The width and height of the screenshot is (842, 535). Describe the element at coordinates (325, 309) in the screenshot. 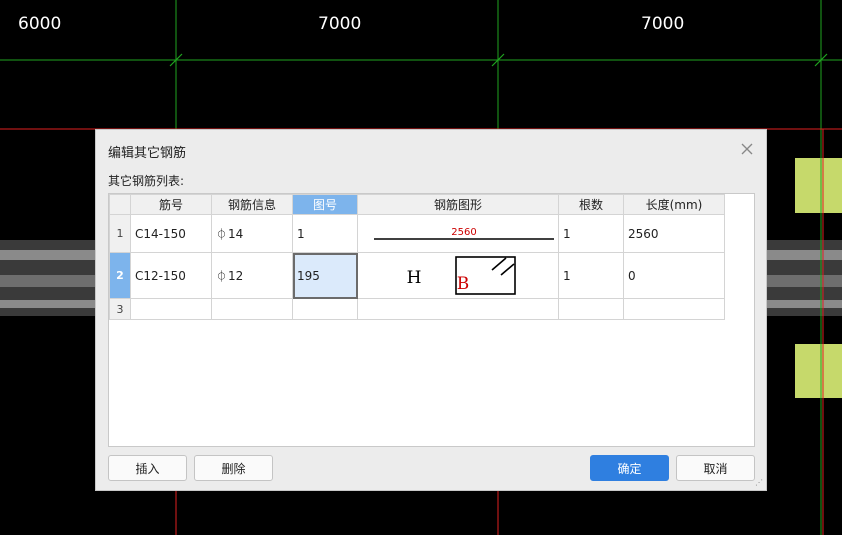

I see `cell-figure-no` at that location.